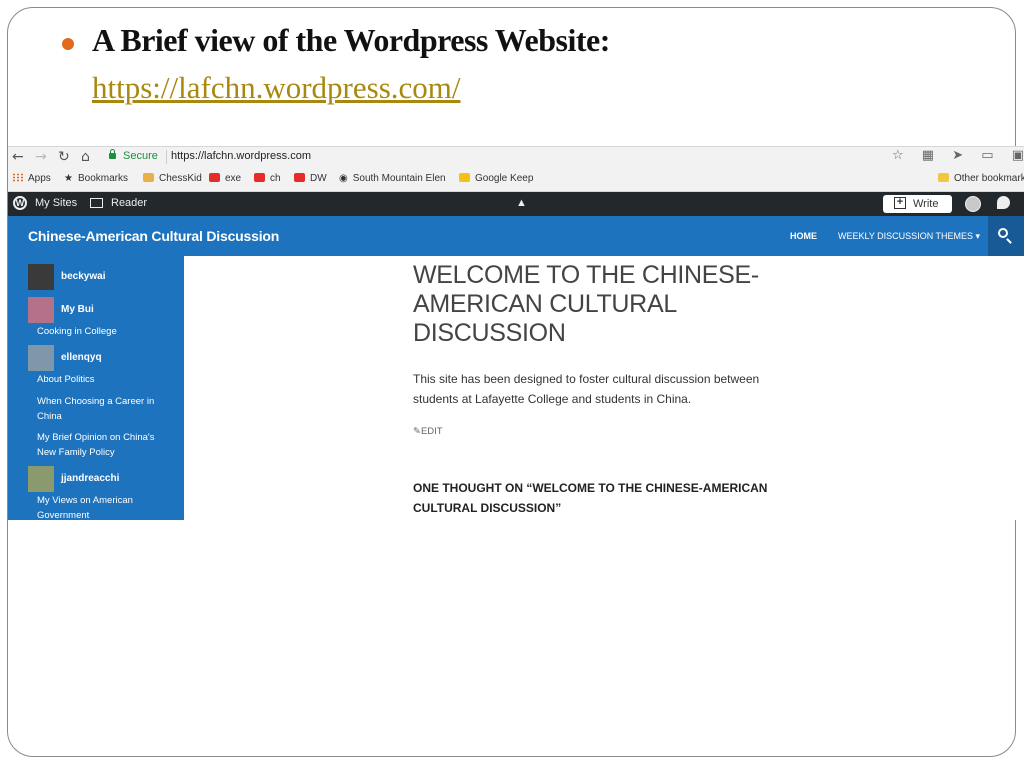 The width and height of the screenshot is (1024, 768). I want to click on sidebar-post-link: About Politics, so click(104, 379).